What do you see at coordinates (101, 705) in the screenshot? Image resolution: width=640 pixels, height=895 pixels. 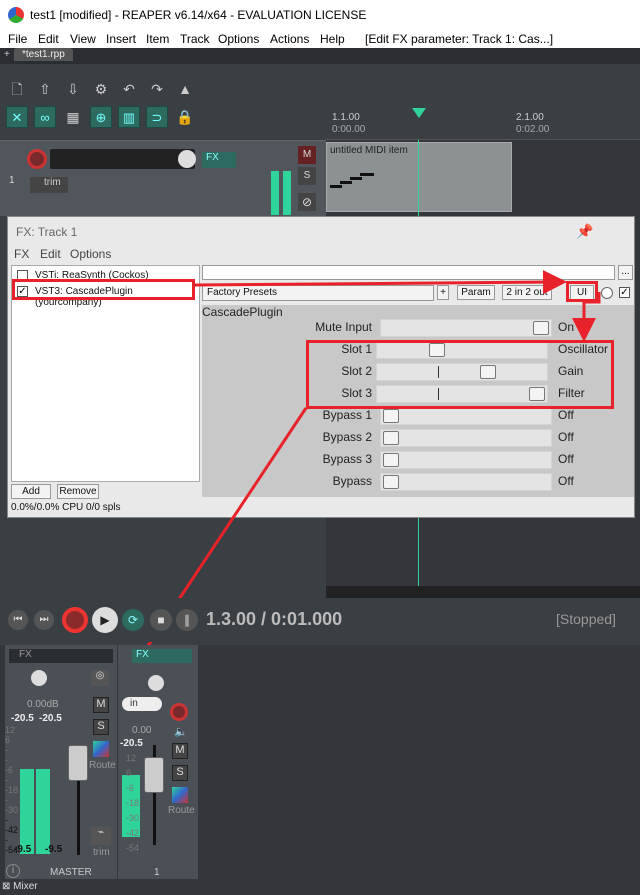 I see `master-mute-button: M` at bounding box center [101, 705].